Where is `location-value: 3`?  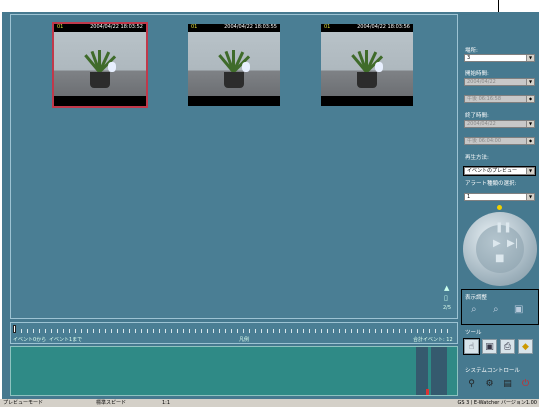 location-value: 3 is located at coordinates (469, 58).